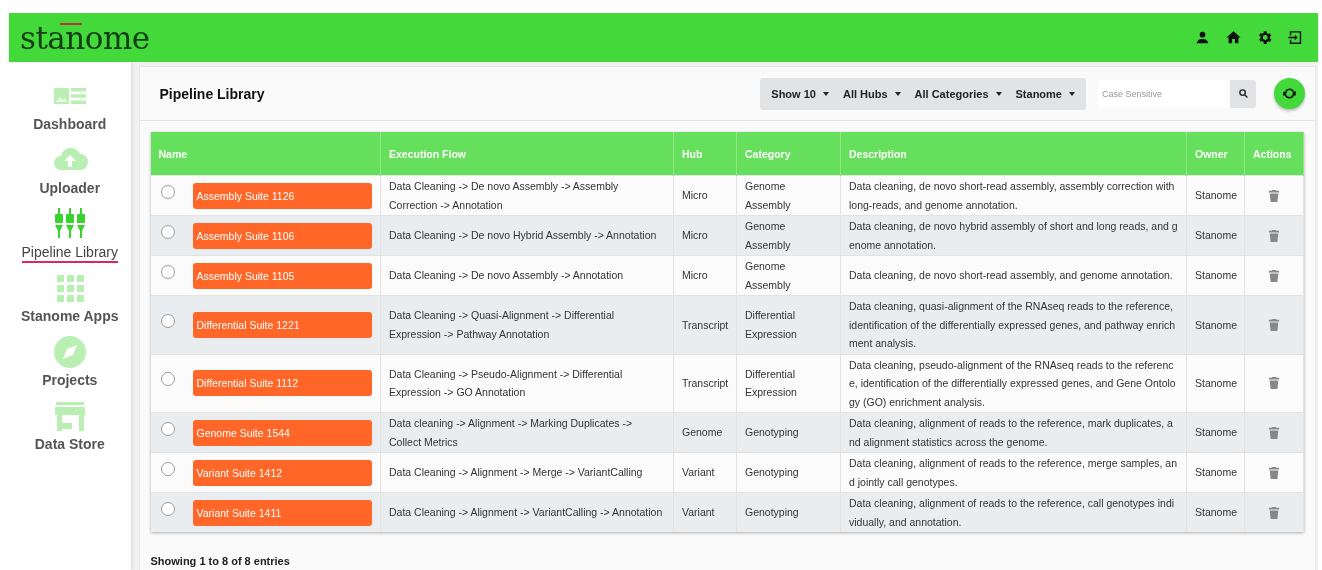 This screenshot has width=1322, height=570. Describe the element at coordinates (69, 96) in the screenshot. I see `dashboard-icon` at that location.